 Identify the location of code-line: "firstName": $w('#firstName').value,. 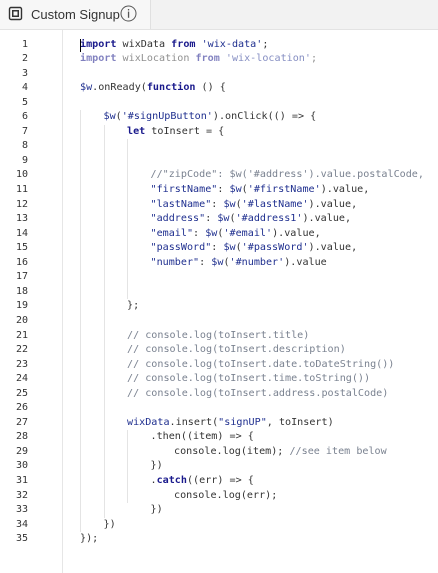
(260, 190).